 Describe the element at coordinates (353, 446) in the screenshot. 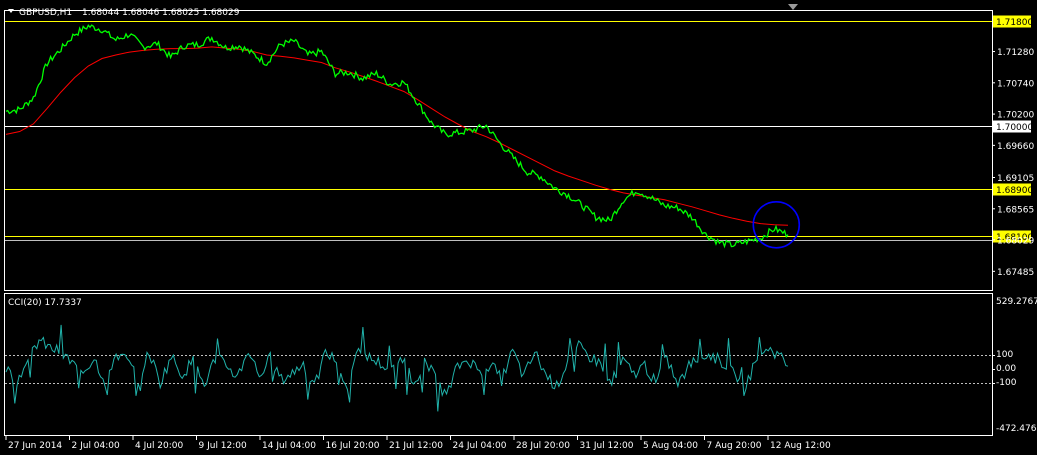

I see `time-tick-label: 16 Jul 20:00` at that location.